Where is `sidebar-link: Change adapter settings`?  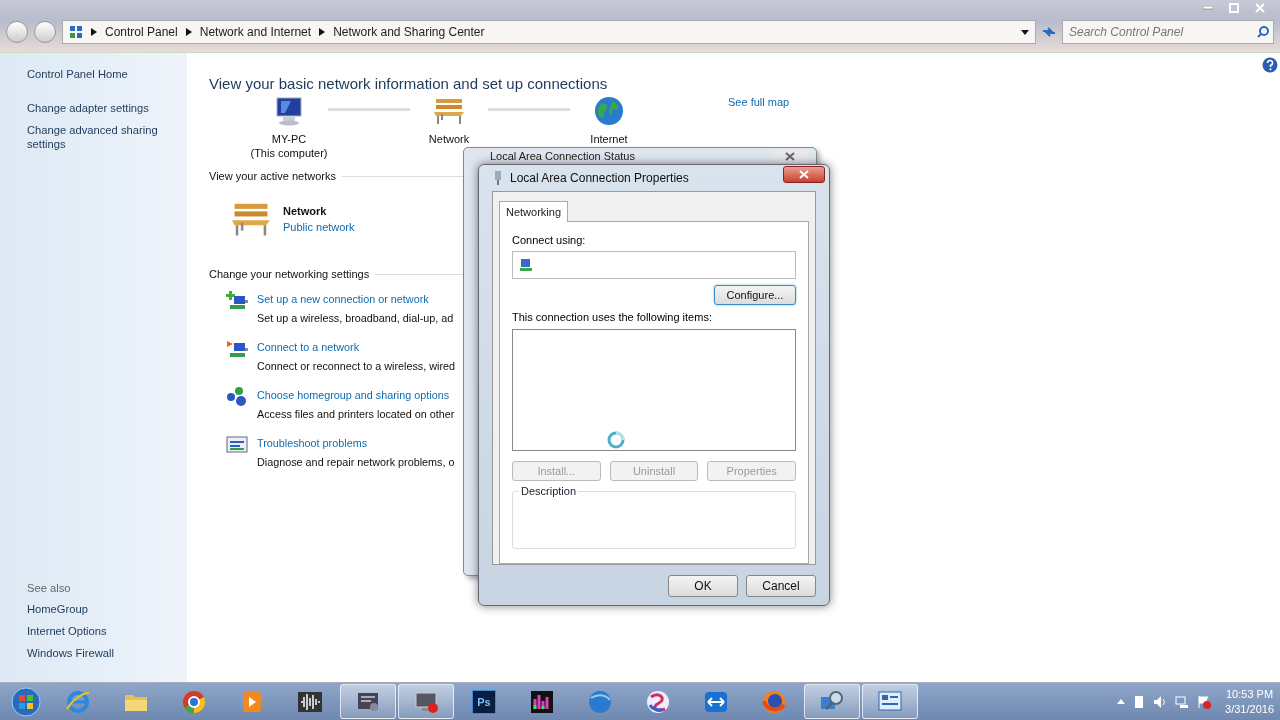
sidebar-link: Change adapter settings is located at coordinates (107, 108).